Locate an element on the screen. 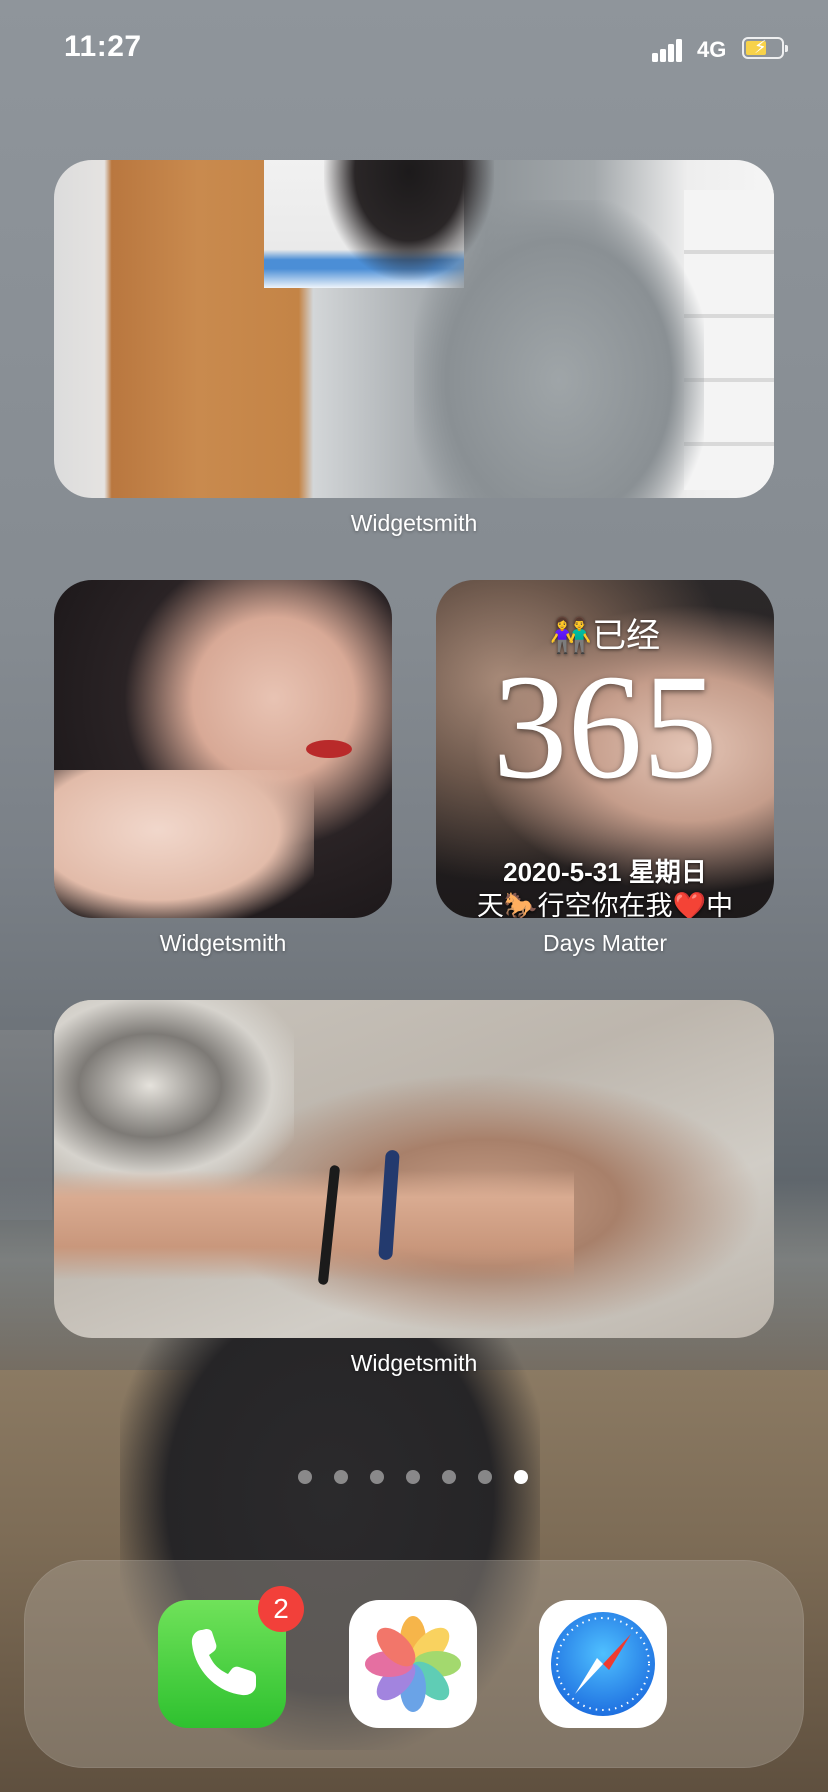 The image size is (828, 1792). status-bar: 11:27 4G ⚡ is located at coordinates (414, 50).